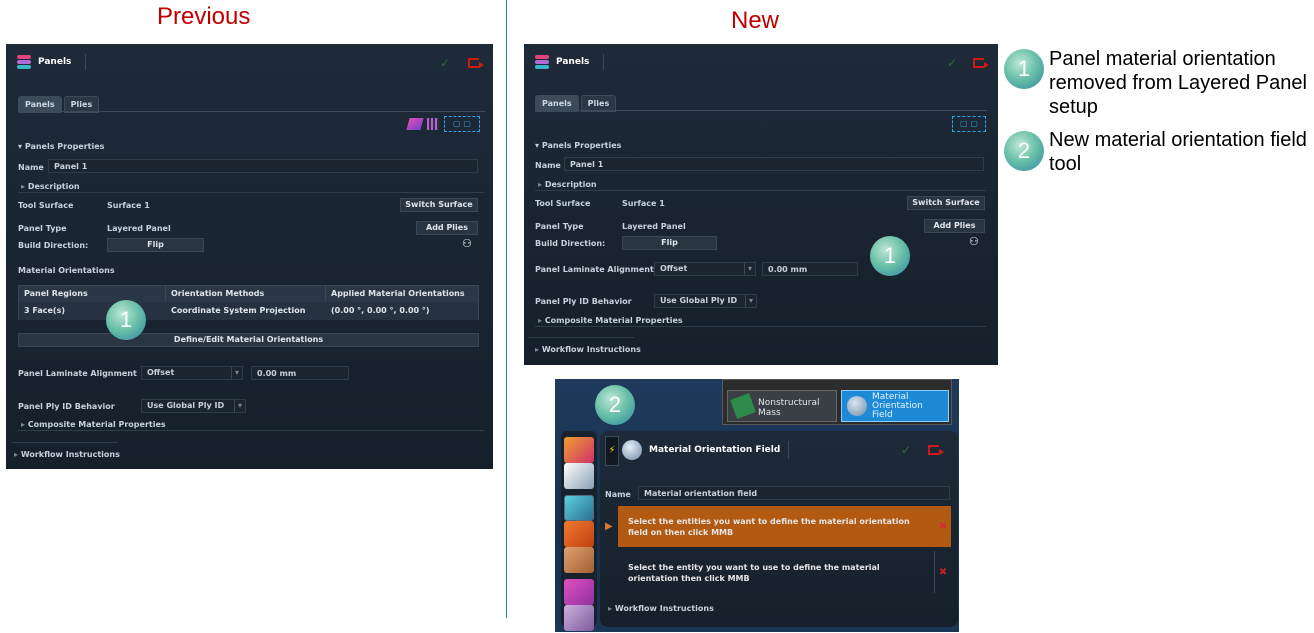  I want to click on ply-stack-icon, so click(433, 124).